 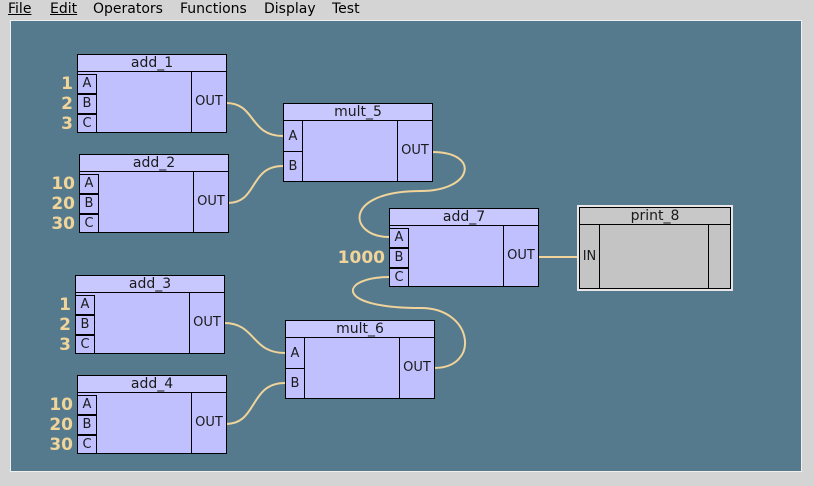 I want to click on menu-display-label: Display, so click(x=290, y=9).